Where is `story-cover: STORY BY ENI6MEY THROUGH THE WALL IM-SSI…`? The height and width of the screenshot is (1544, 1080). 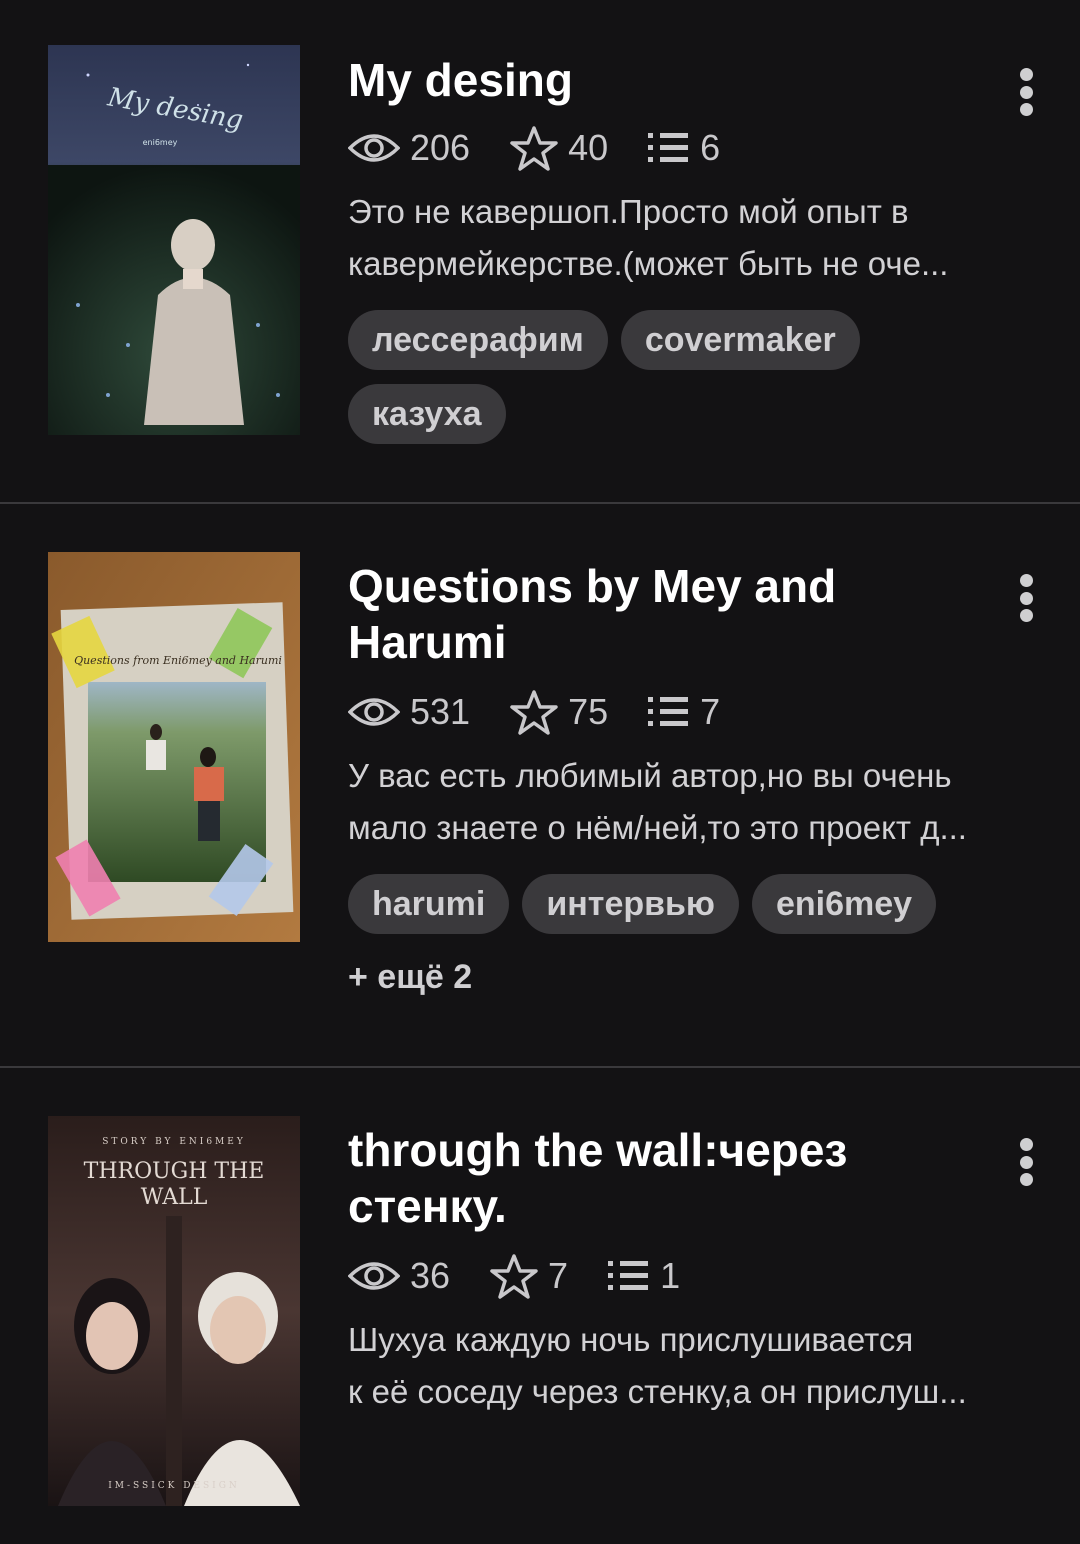 story-cover: STORY BY ENI6MEY THROUGH THE WALL IM-SSI… is located at coordinates (174, 1311).